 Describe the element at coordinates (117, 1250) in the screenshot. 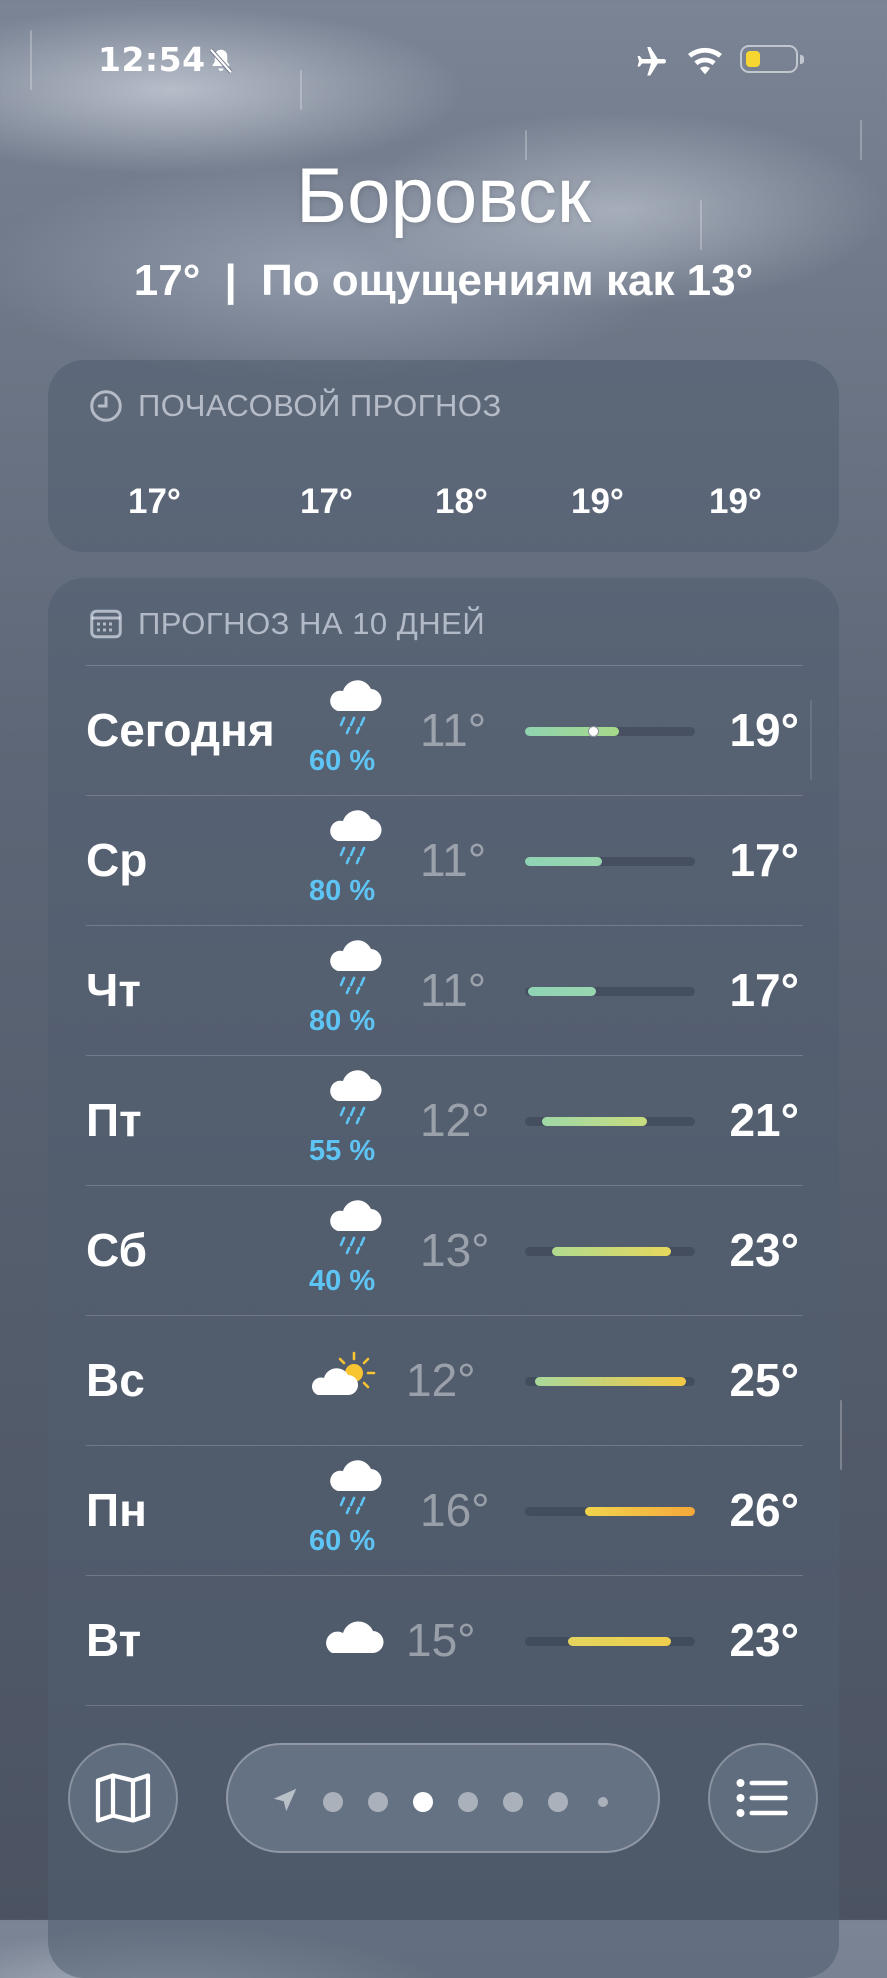

I see `day-name: Сб` at that location.